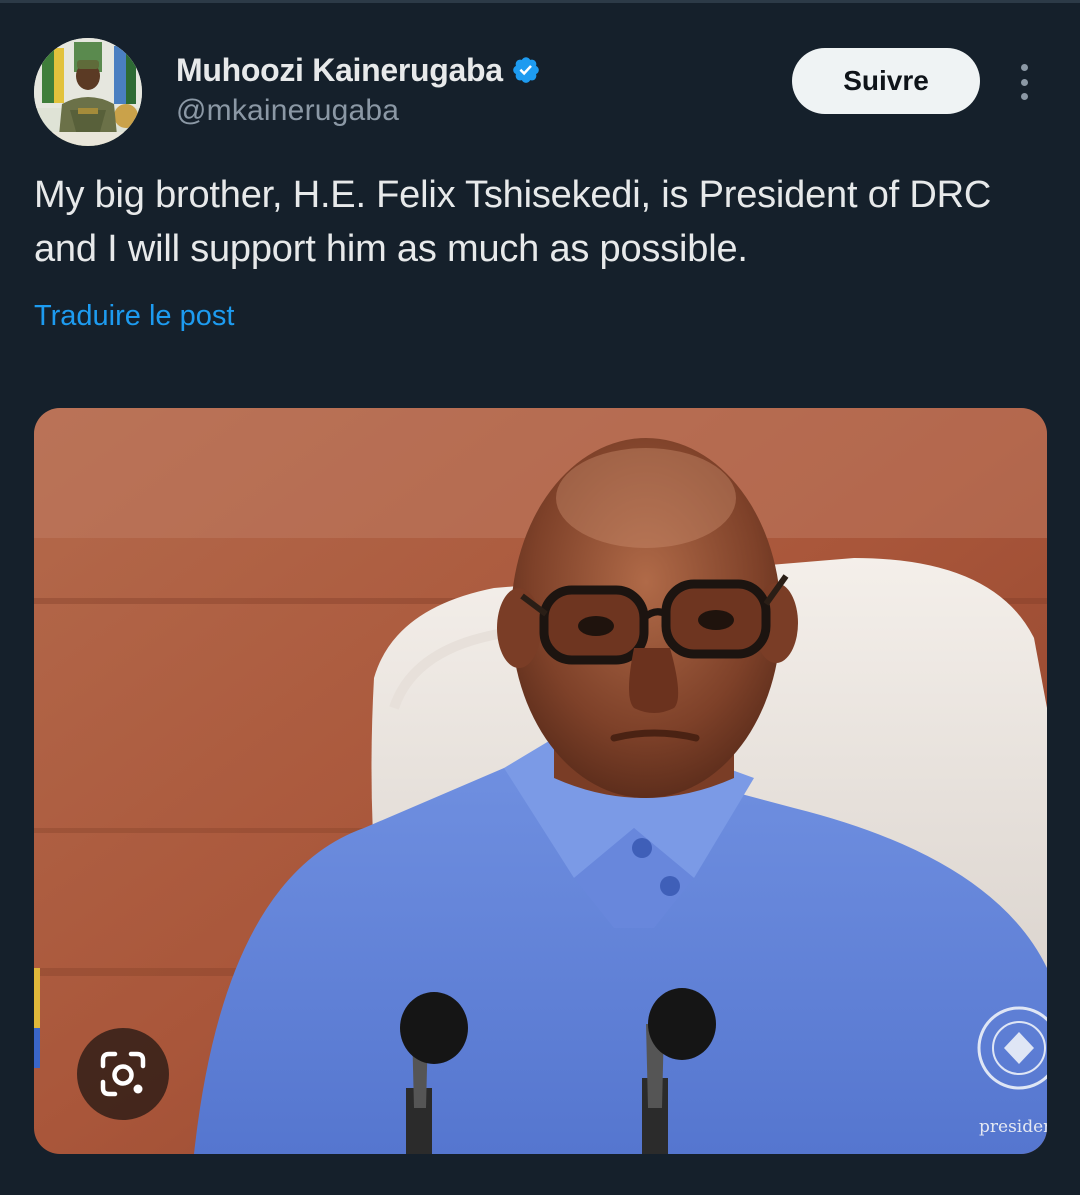 This screenshot has height=1195, width=1080. I want to click on translate-post-link: Traduire le post, so click(134, 316).